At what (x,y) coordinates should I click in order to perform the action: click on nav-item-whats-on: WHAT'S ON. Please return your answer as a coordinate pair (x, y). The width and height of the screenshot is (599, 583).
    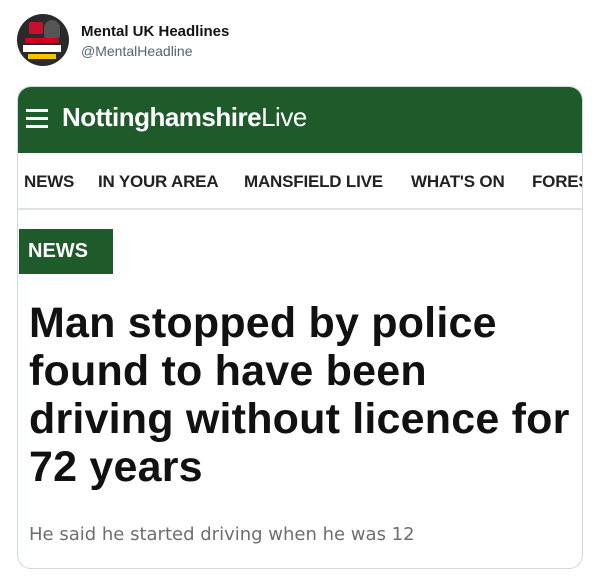
    Looking at the image, I should click on (458, 182).